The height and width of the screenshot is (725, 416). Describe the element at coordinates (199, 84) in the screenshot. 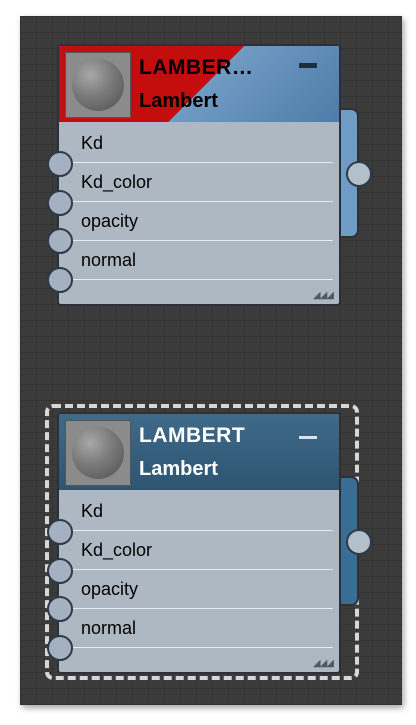

I see `node-header: LAMBER… Lambert` at that location.